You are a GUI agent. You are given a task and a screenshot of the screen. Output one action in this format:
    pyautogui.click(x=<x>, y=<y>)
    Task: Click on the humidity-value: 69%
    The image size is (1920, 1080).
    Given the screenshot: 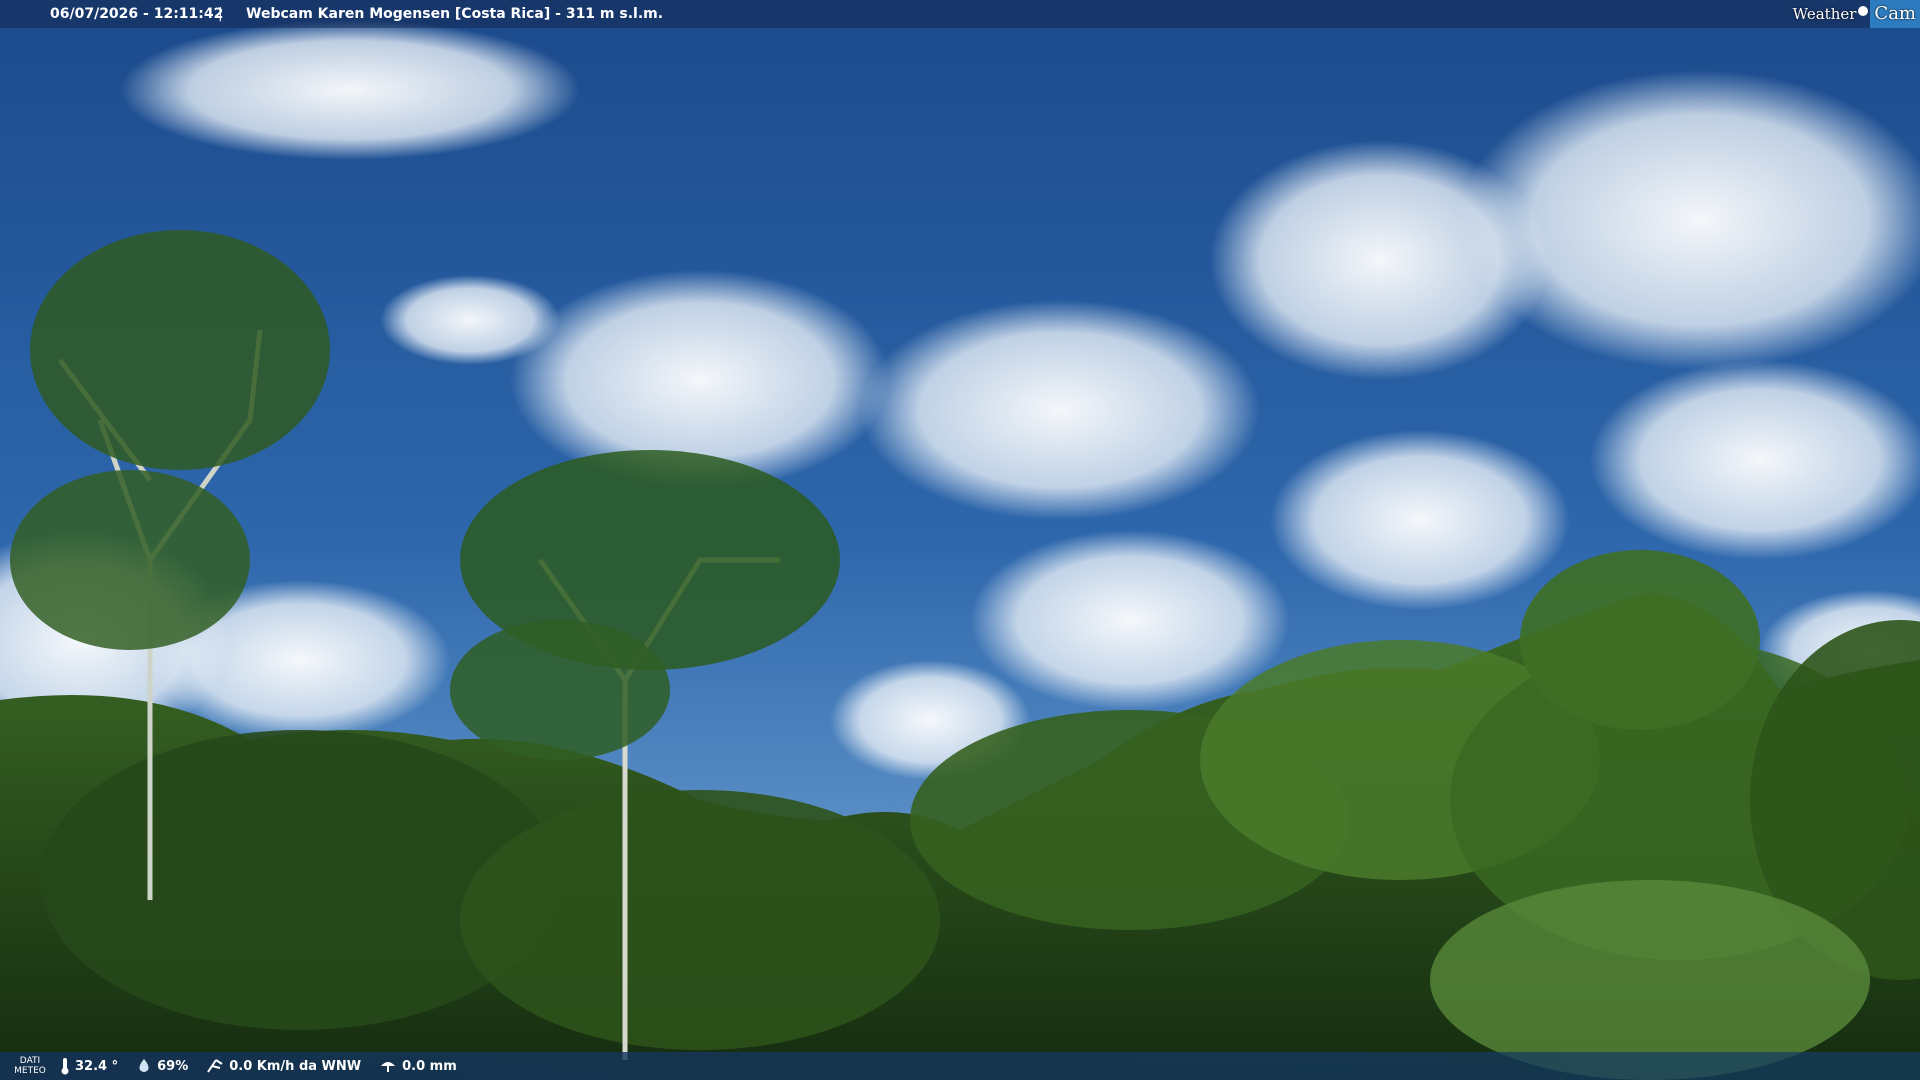 What is the action you would take?
    pyautogui.click(x=173, y=1066)
    